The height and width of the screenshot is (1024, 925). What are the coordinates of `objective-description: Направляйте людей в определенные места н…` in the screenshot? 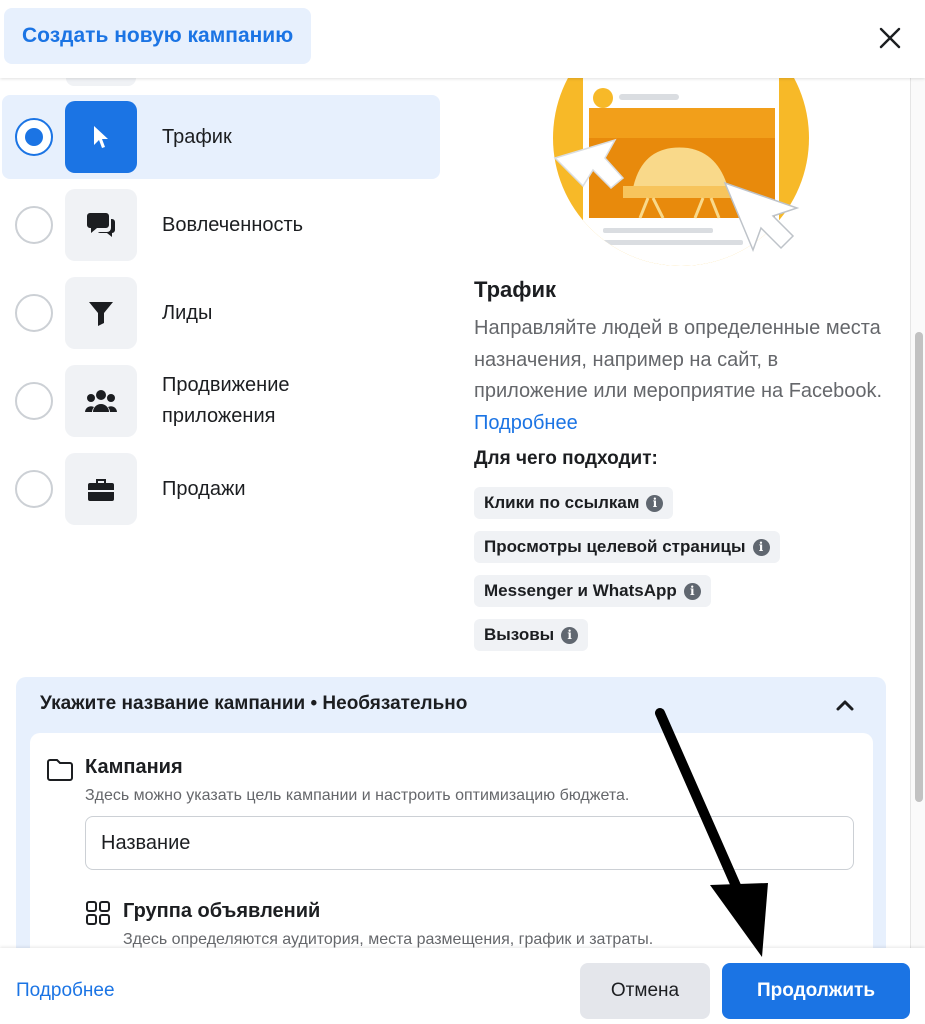 It's located at (684, 376).